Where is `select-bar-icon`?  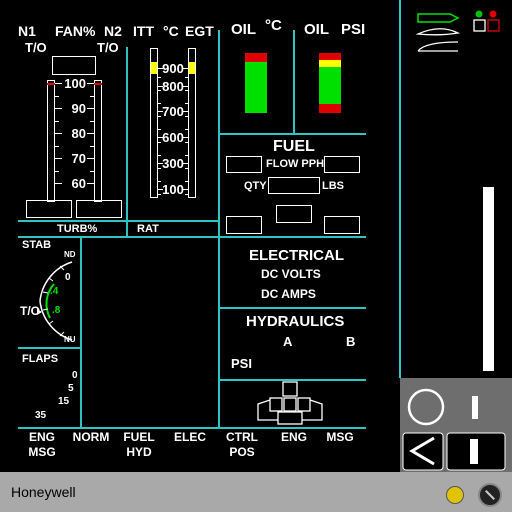
select-bar-icon is located at coordinates (474, 451).